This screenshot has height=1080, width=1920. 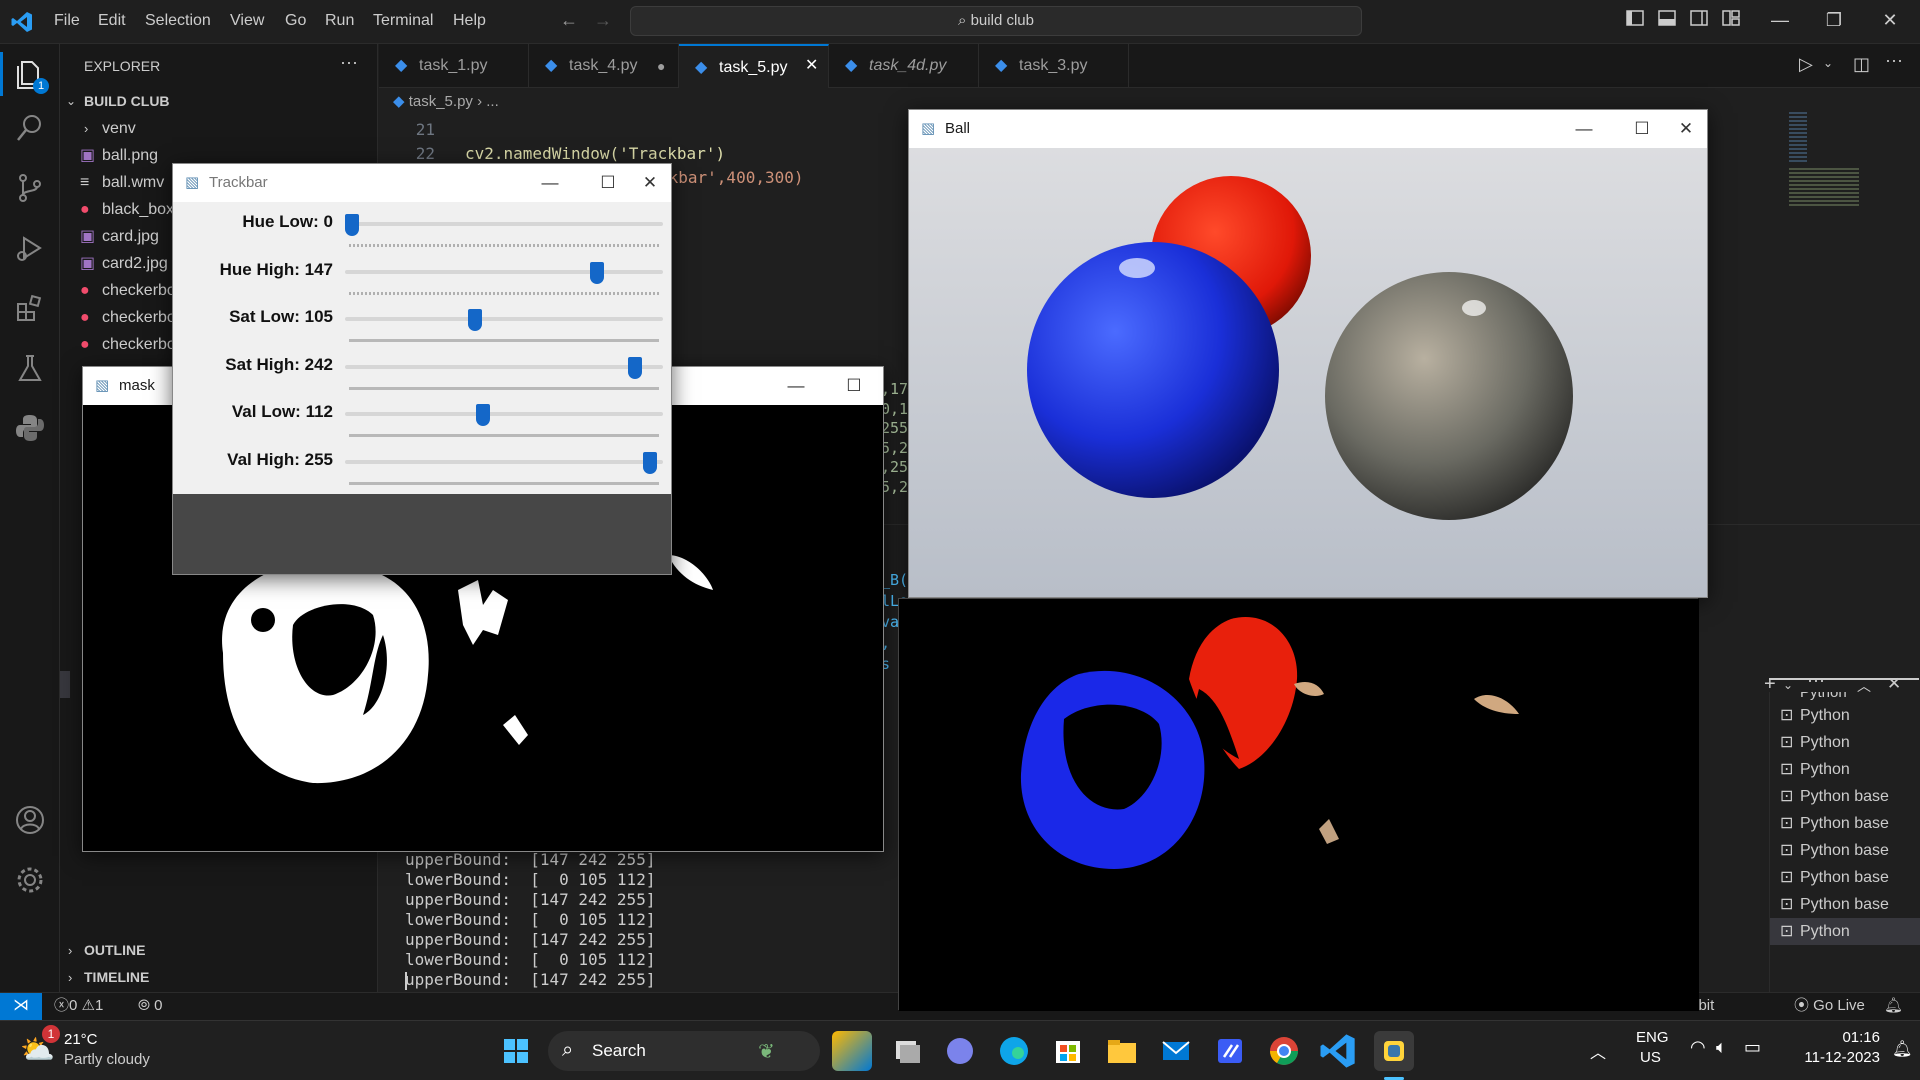 What do you see at coordinates (30, 428) in the screenshot?
I see `python-icon` at bounding box center [30, 428].